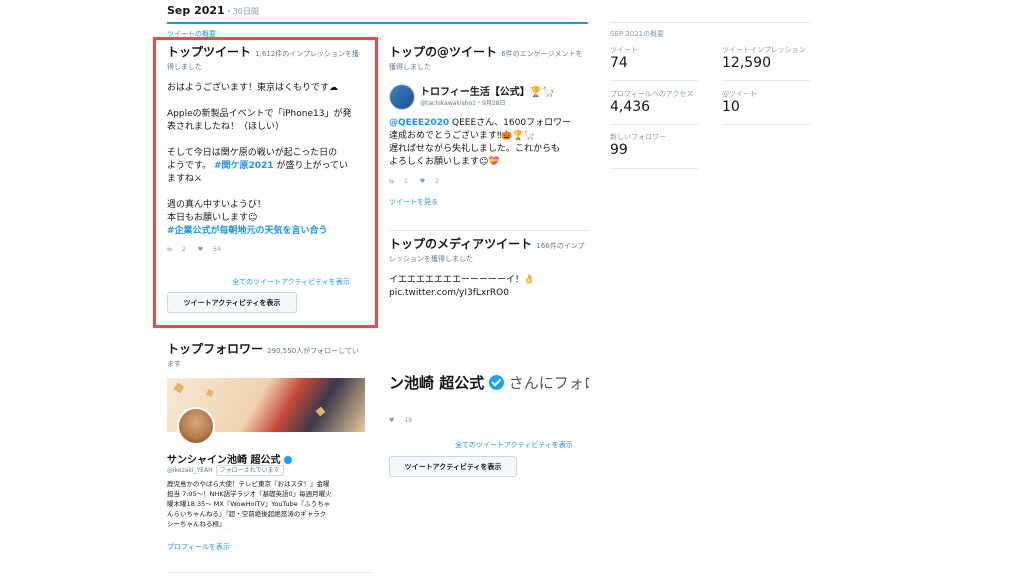  Describe the element at coordinates (487, 244) in the screenshot. I see `top-media-title: トップのメディアツイート 166件のインプ` at that location.